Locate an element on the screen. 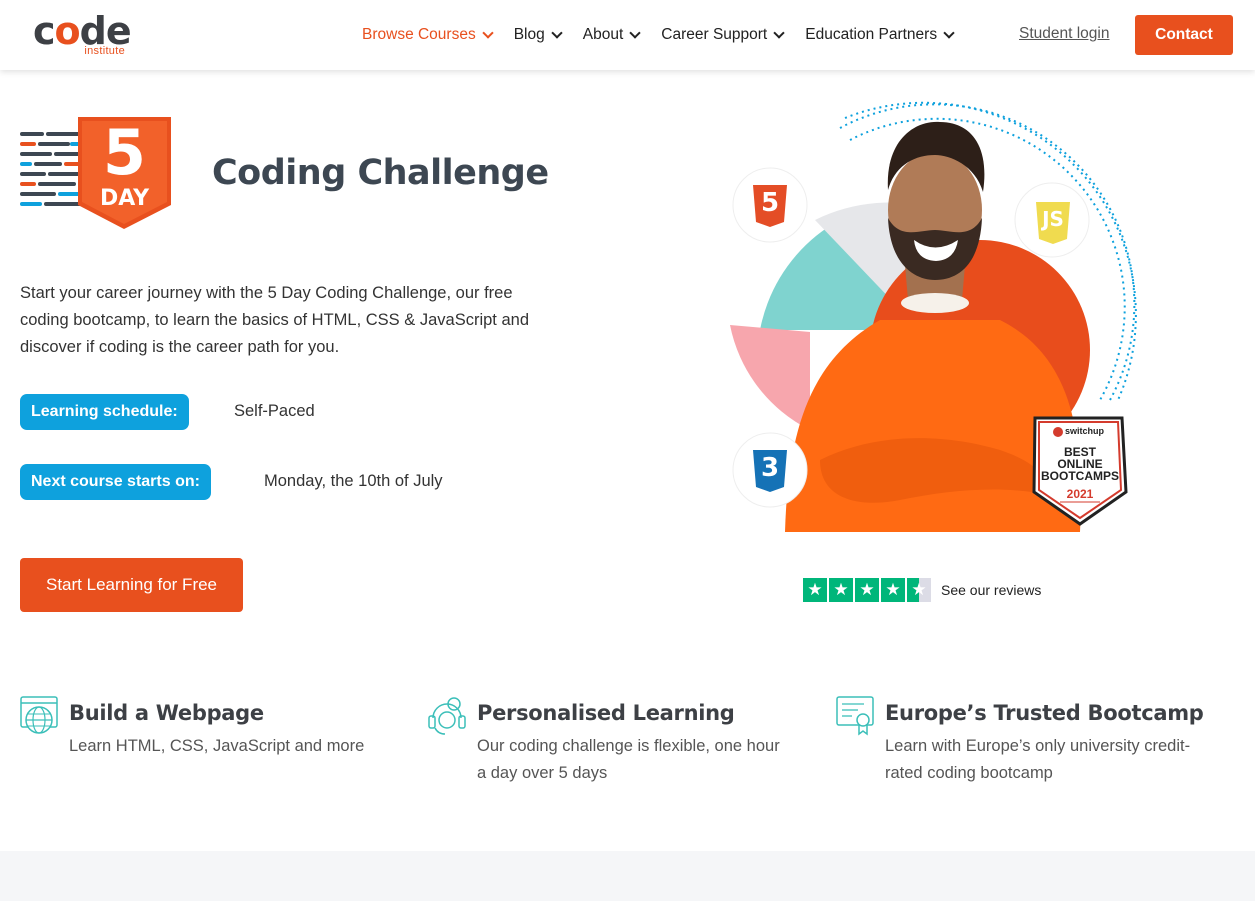  nav-label: Browse Courses is located at coordinates (419, 34).